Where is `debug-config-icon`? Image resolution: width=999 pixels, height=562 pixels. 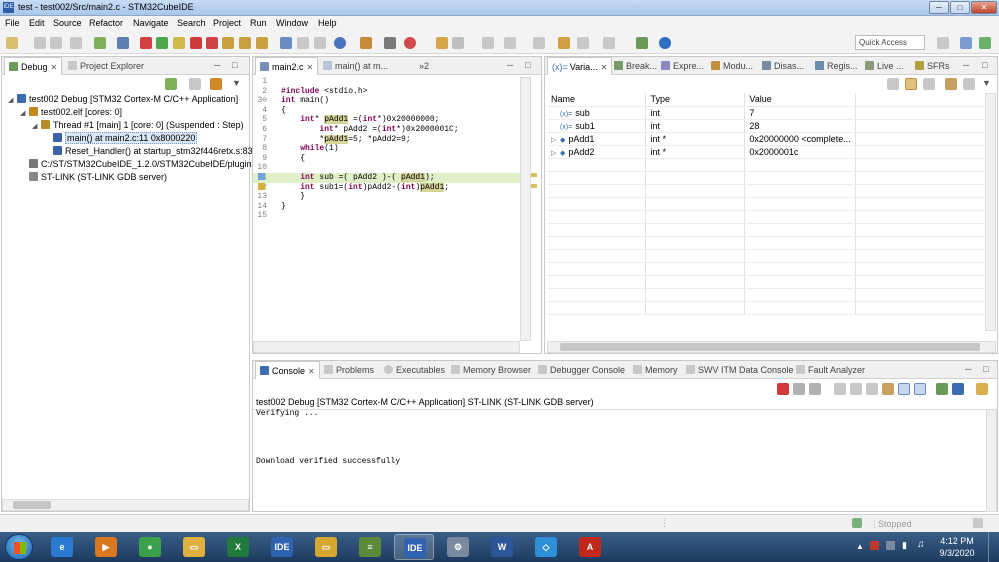 debug-config-icon is located at coordinates (390, 43).